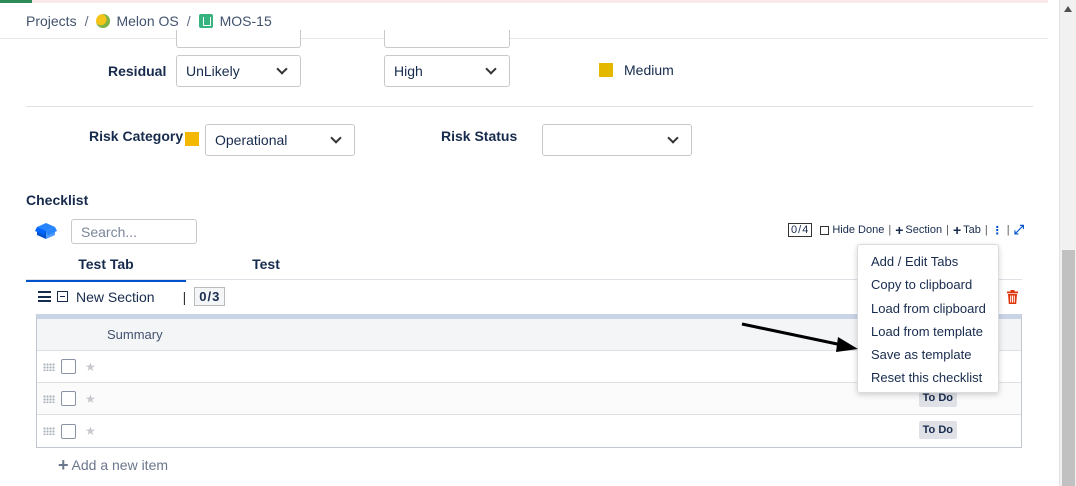  I want to click on section-header: New Section | 0/3, so click(132, 296).